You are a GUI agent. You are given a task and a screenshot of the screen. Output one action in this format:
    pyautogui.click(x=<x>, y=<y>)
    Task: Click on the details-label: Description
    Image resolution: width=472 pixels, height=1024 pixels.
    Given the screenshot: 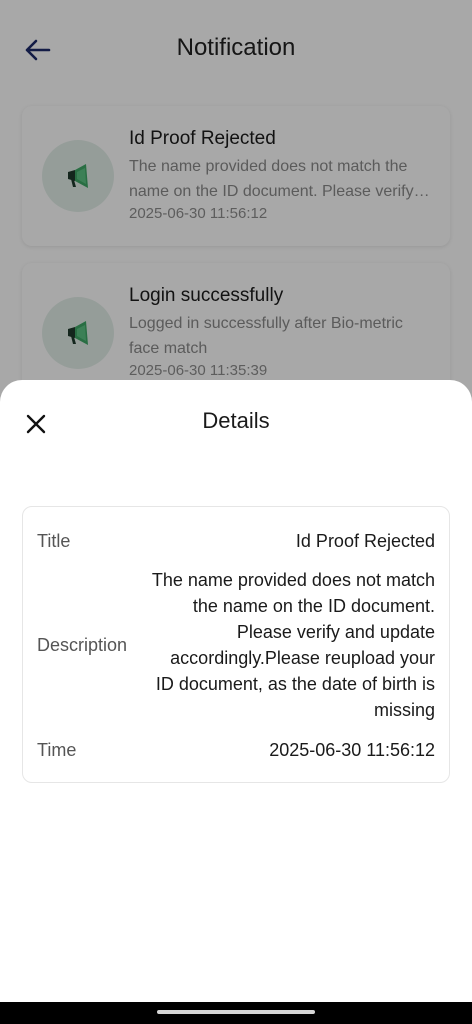 What is the action you would take?
    pyautogui.click(x=82, y=644)
    